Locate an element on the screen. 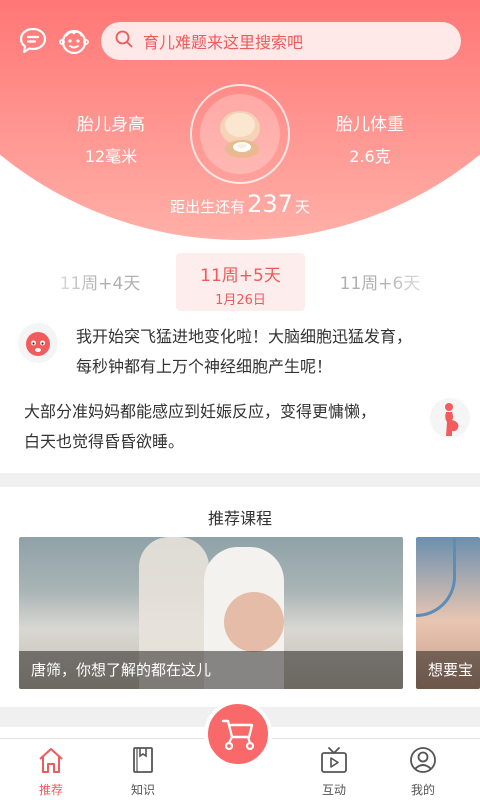 This screenshot has height=800, width=480. nav-interact-label: 互动 is located at coordinates (333, 790).